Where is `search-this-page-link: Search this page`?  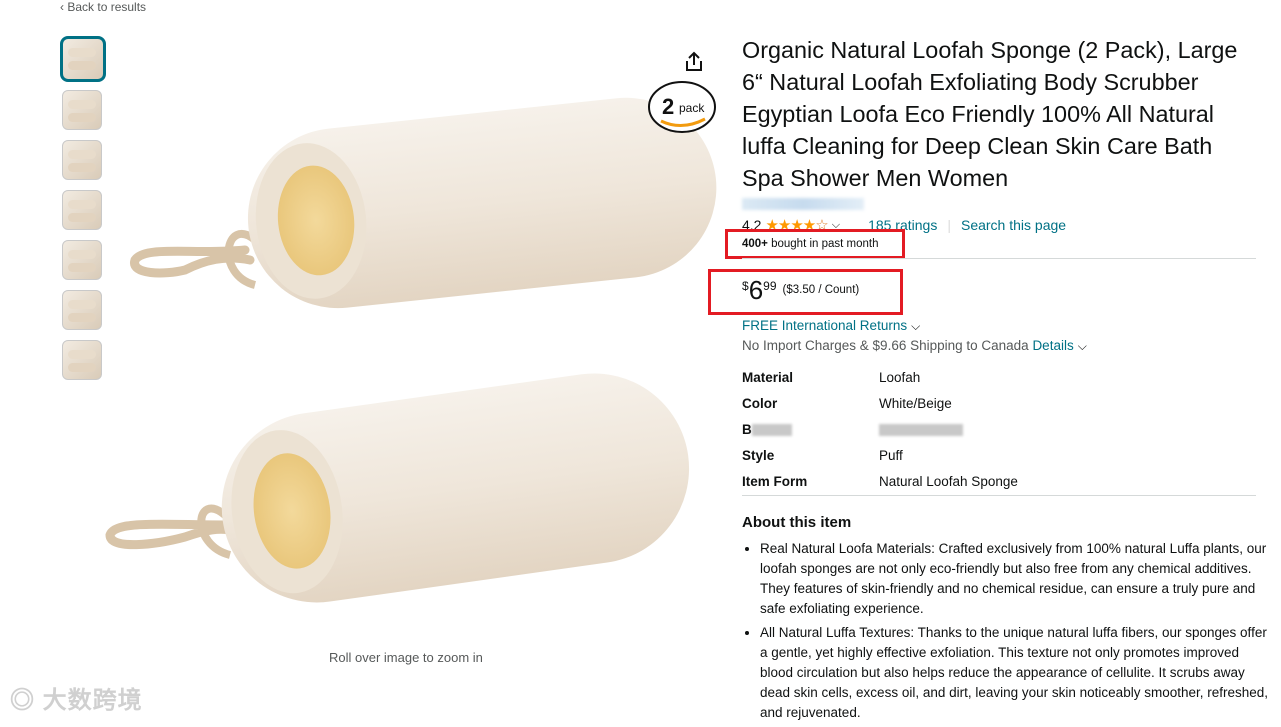 search-this-page-link: Search this page is located at coordinates (1013, 225).